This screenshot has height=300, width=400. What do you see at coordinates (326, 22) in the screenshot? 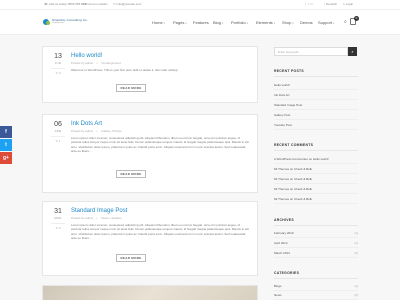
I see `nav-support: Support▾` at bounding box center [326, 22].